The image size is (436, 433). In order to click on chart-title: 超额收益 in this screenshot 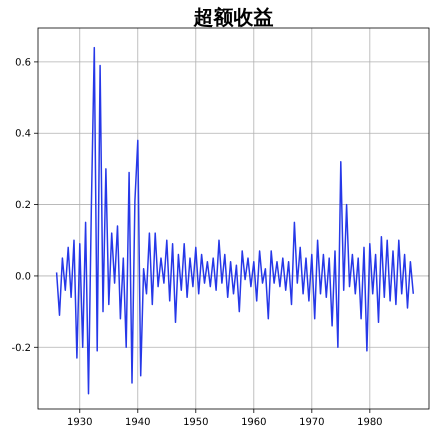, I will do `click(234, 17)`.